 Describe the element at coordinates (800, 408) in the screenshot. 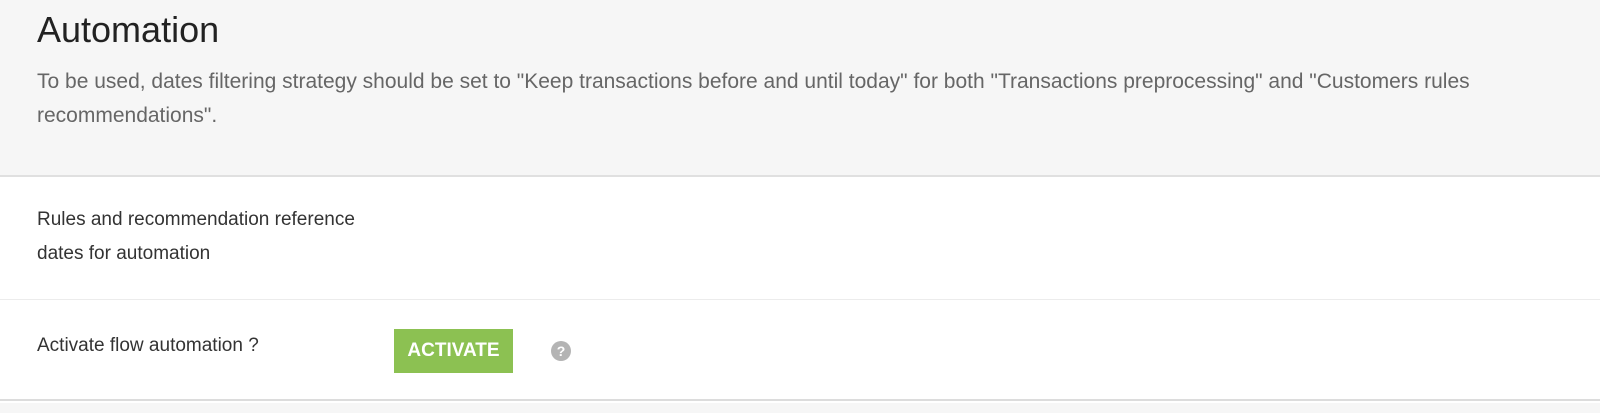

I see `bottom-divider` at that location.